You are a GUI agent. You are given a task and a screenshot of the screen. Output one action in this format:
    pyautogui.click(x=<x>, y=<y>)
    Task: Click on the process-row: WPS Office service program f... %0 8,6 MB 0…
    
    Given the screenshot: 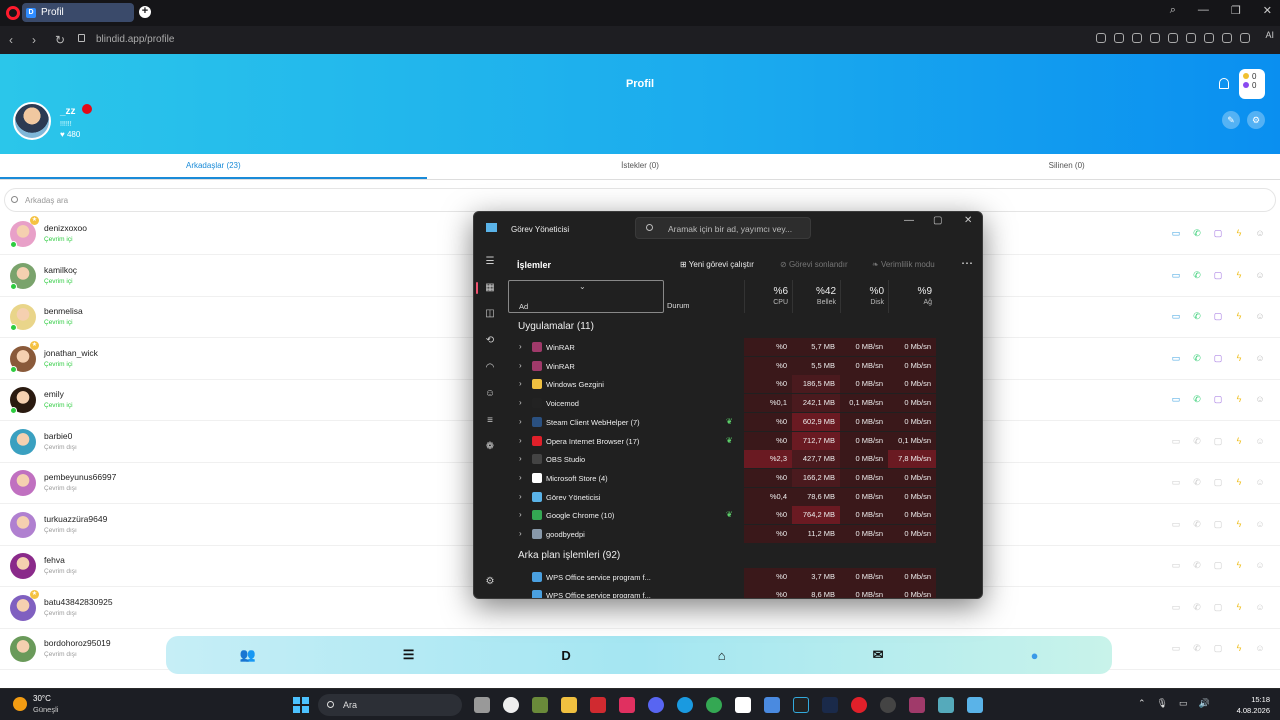 What is the action you would take?
    pyautogui.click(x=745, y=592)
    